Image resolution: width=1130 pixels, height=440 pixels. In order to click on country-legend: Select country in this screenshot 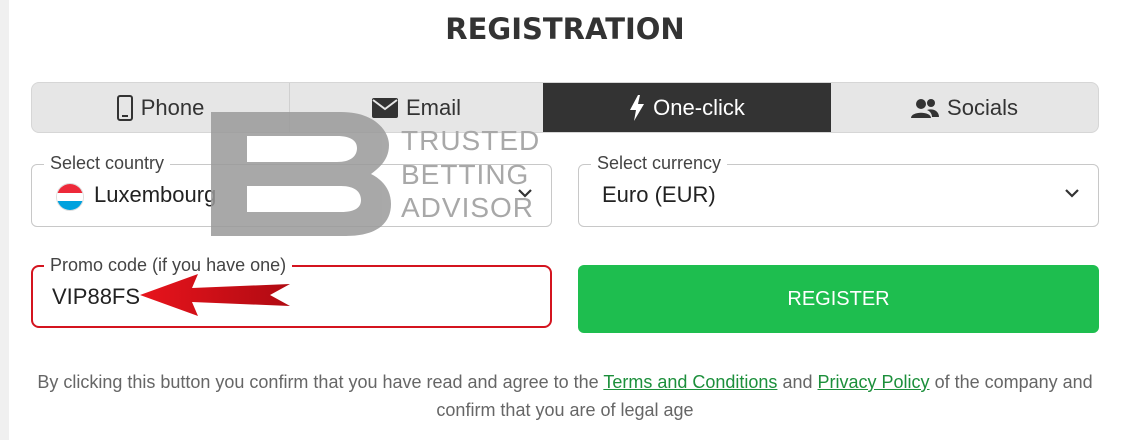, I will do `click(107, 163)`.